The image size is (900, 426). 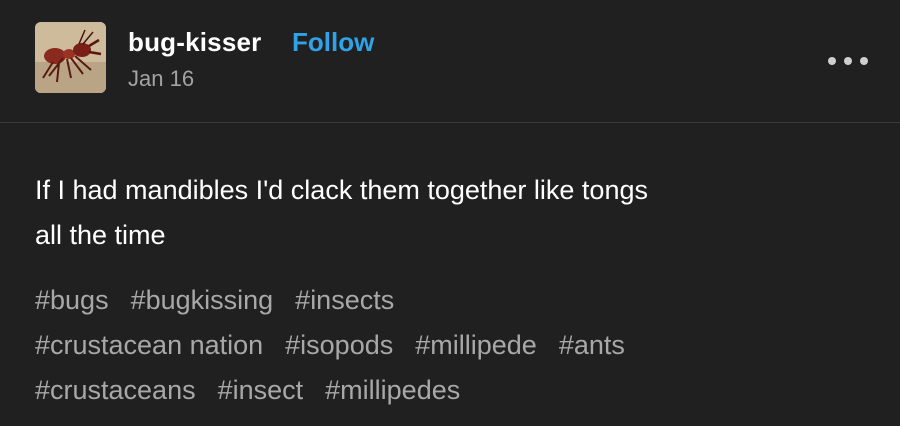 What do you see at coordinates (100, 235) in the screenshot?
I see `post-text-line: all the time` at bounding box center [100, 235].